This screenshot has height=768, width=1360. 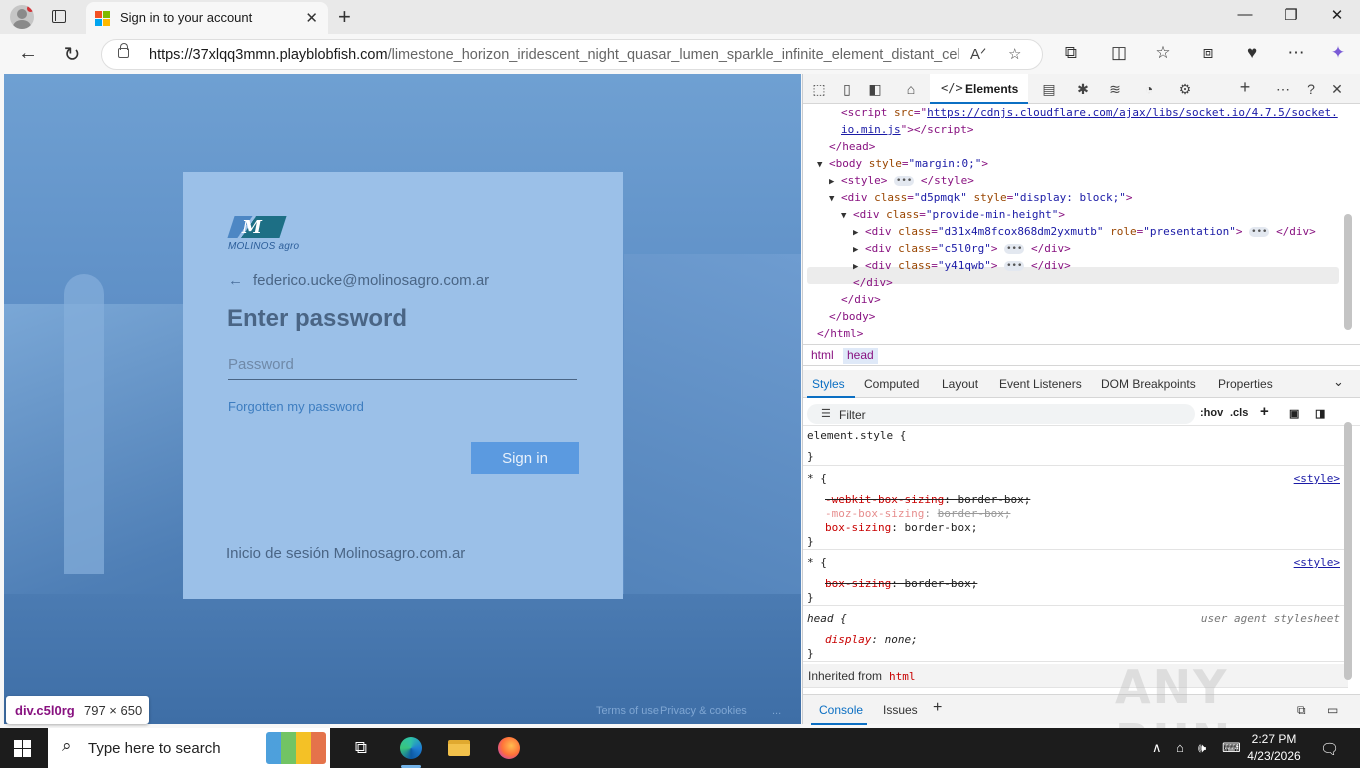 I want to click on device-toolbar-icon: ▯, so click(x=847, y=89).